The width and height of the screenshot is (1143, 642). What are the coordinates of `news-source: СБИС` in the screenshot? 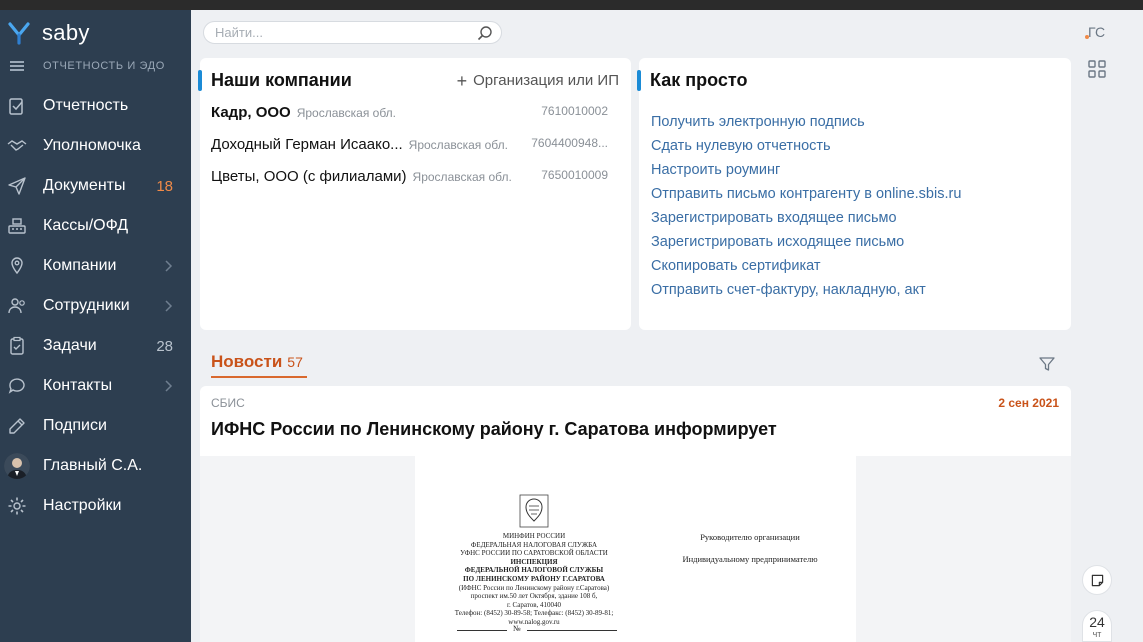 It's located at (228, 403).